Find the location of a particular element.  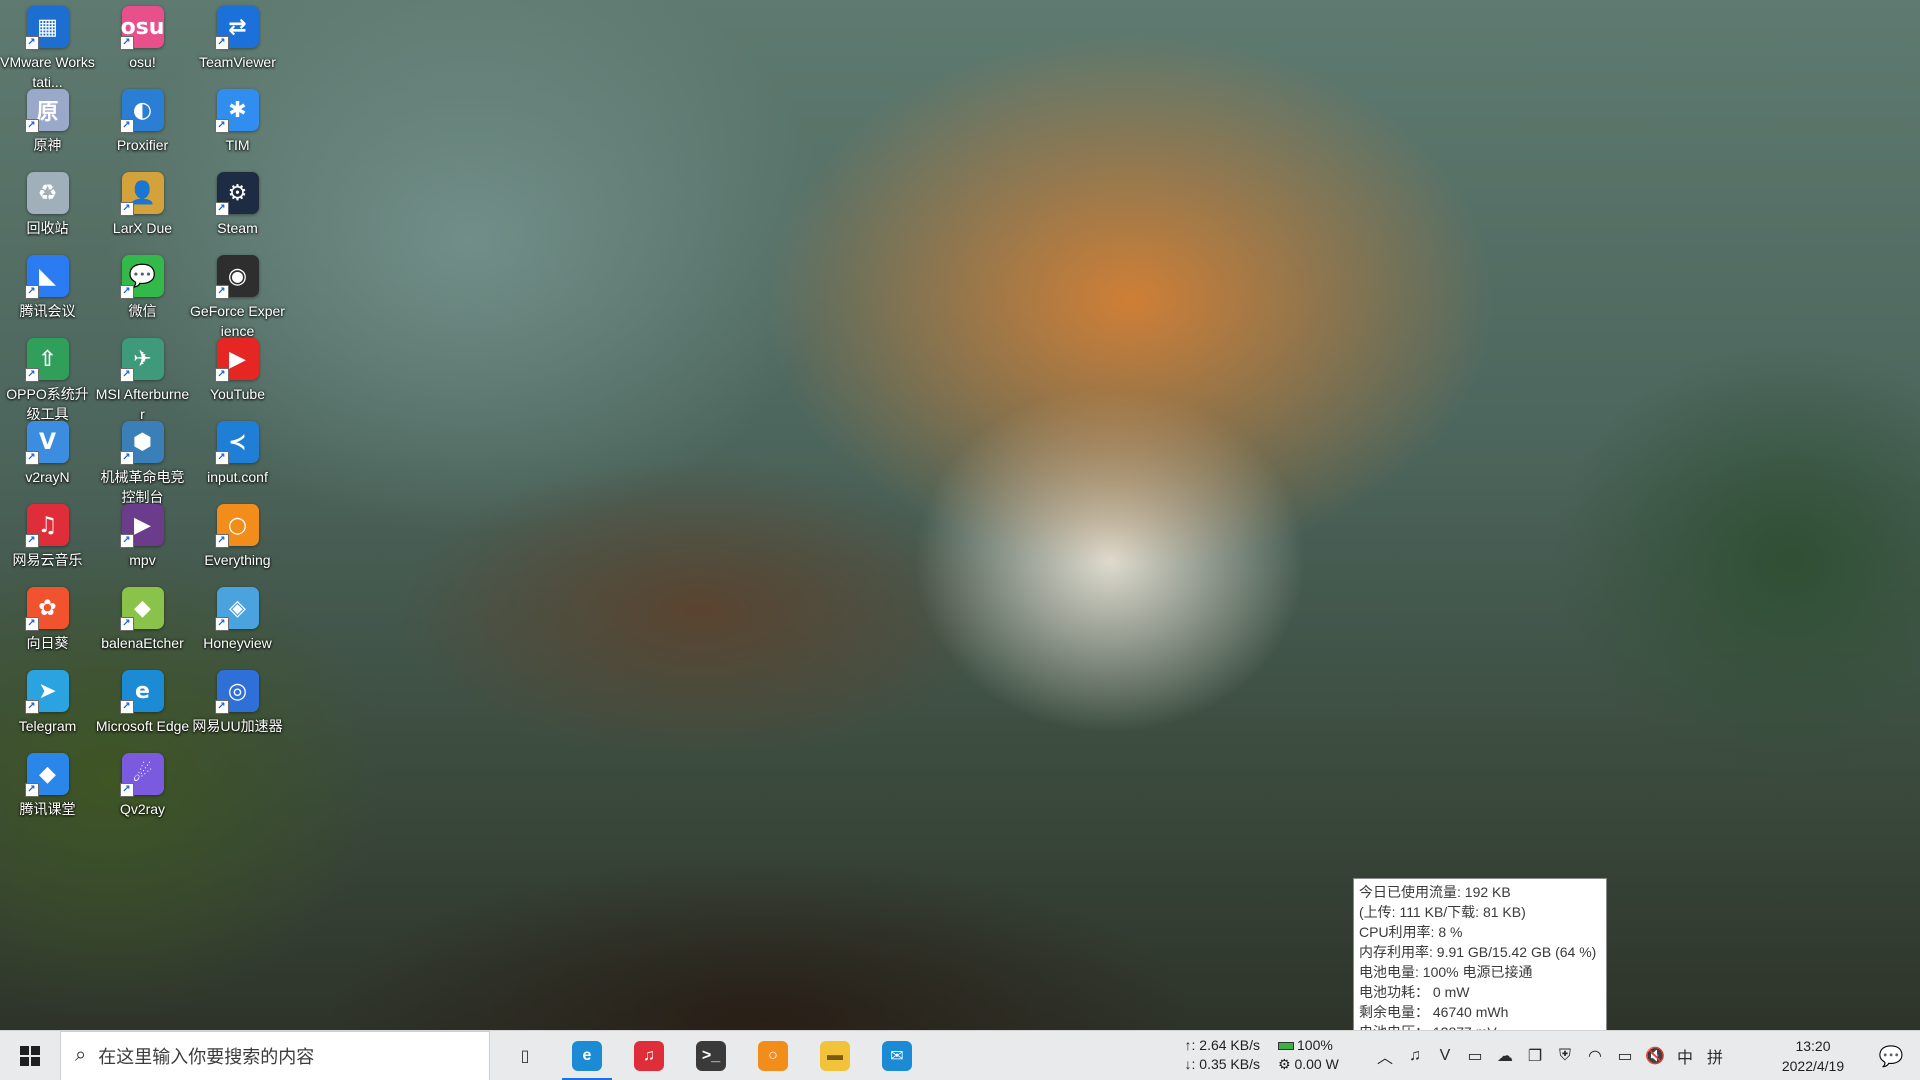

app-icon: ♫ ↗ is located at coordinates (46, 526).